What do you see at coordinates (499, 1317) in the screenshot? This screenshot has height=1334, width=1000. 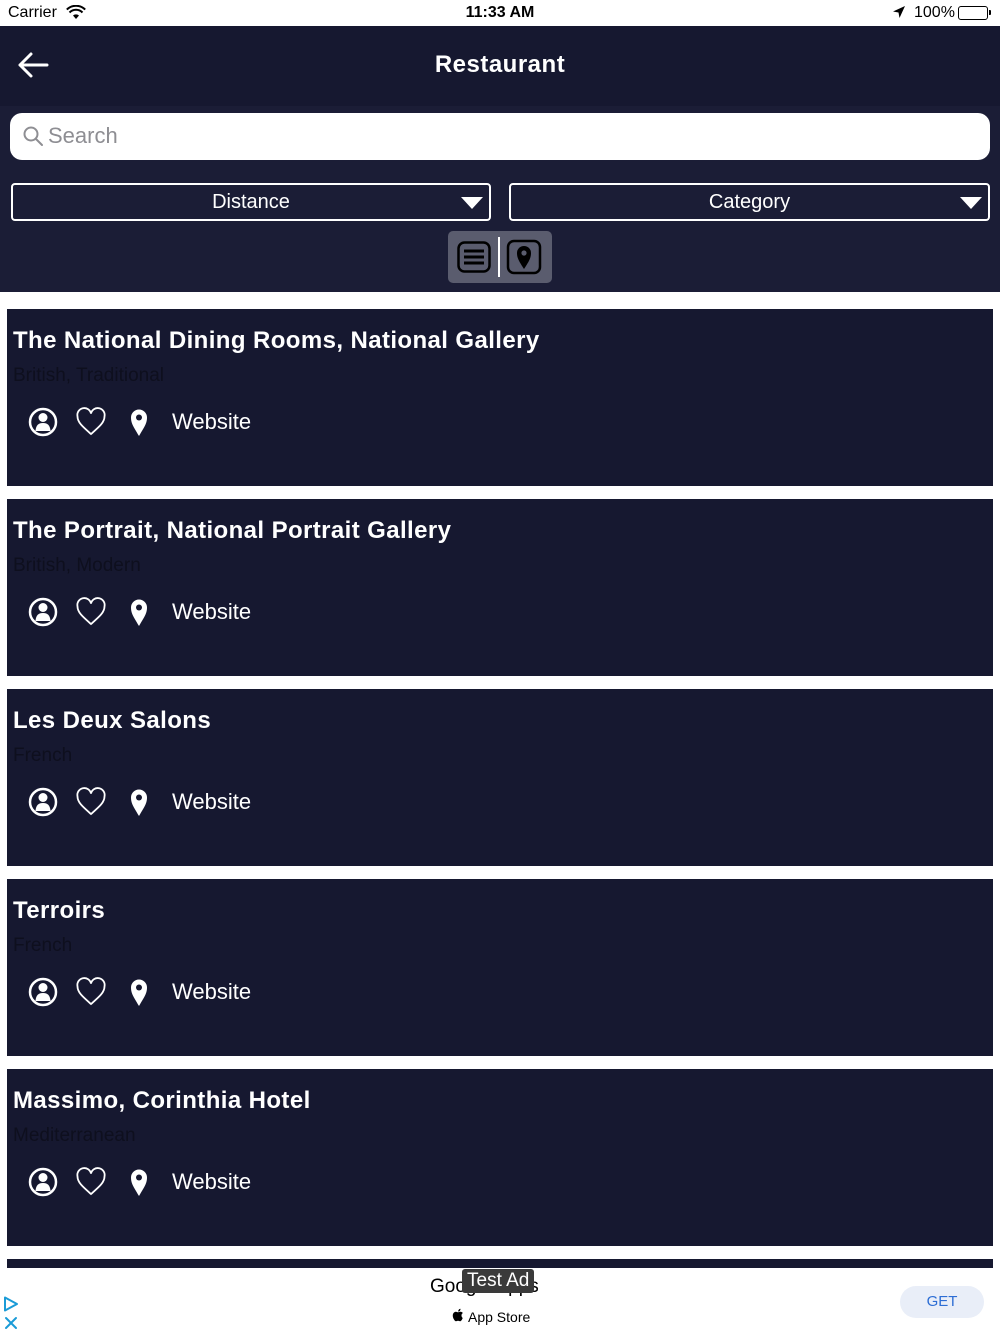 I see `ad-store-label: App Store` at bounding box center [499, 1317].